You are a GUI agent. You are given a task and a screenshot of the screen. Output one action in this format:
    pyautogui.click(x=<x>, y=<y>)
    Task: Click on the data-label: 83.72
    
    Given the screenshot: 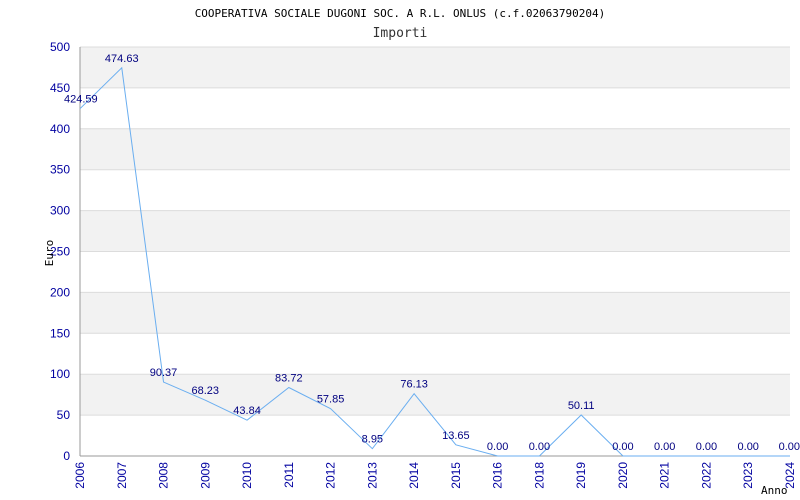 What is the action you would take?
    pyautogui.click(x=289, y=379)
    